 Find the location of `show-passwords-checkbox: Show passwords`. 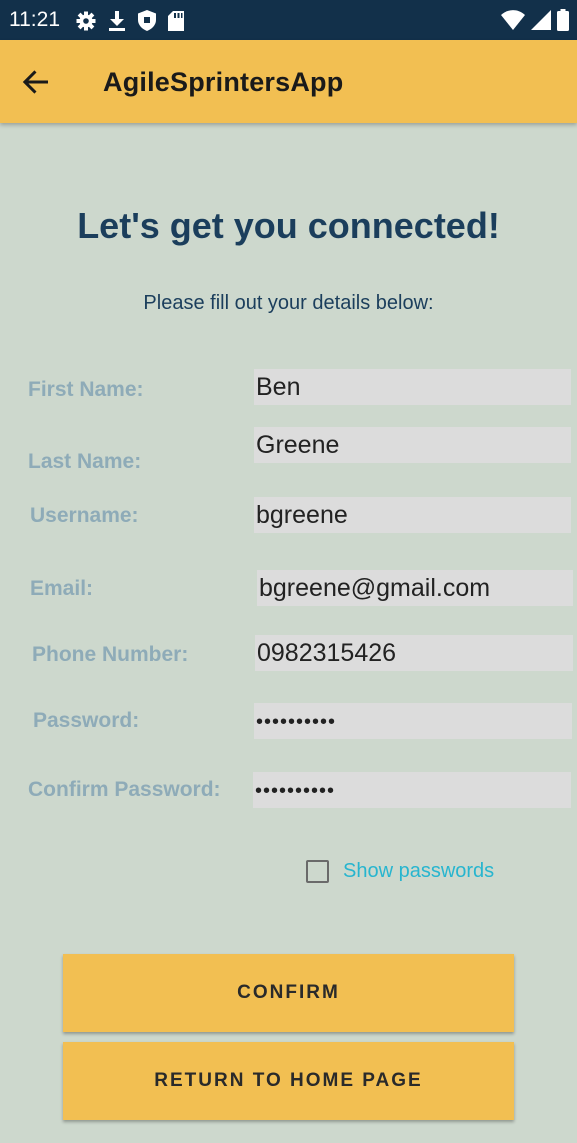

show-passwords-checkbox: Show passwords is located at coordinates (400, 871).